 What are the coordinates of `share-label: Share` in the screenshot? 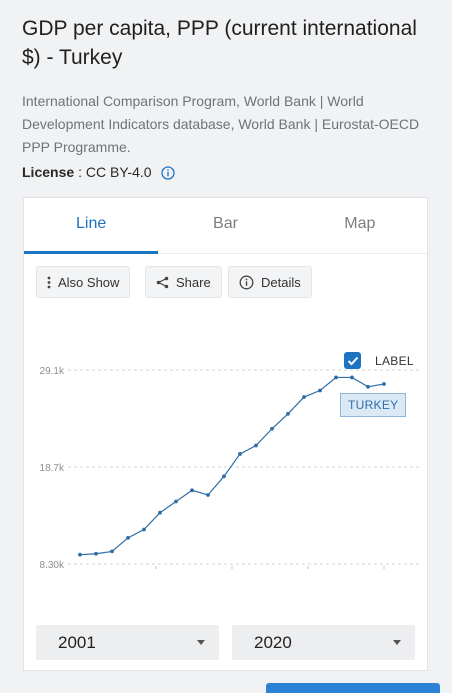 It's located at (193, 282).